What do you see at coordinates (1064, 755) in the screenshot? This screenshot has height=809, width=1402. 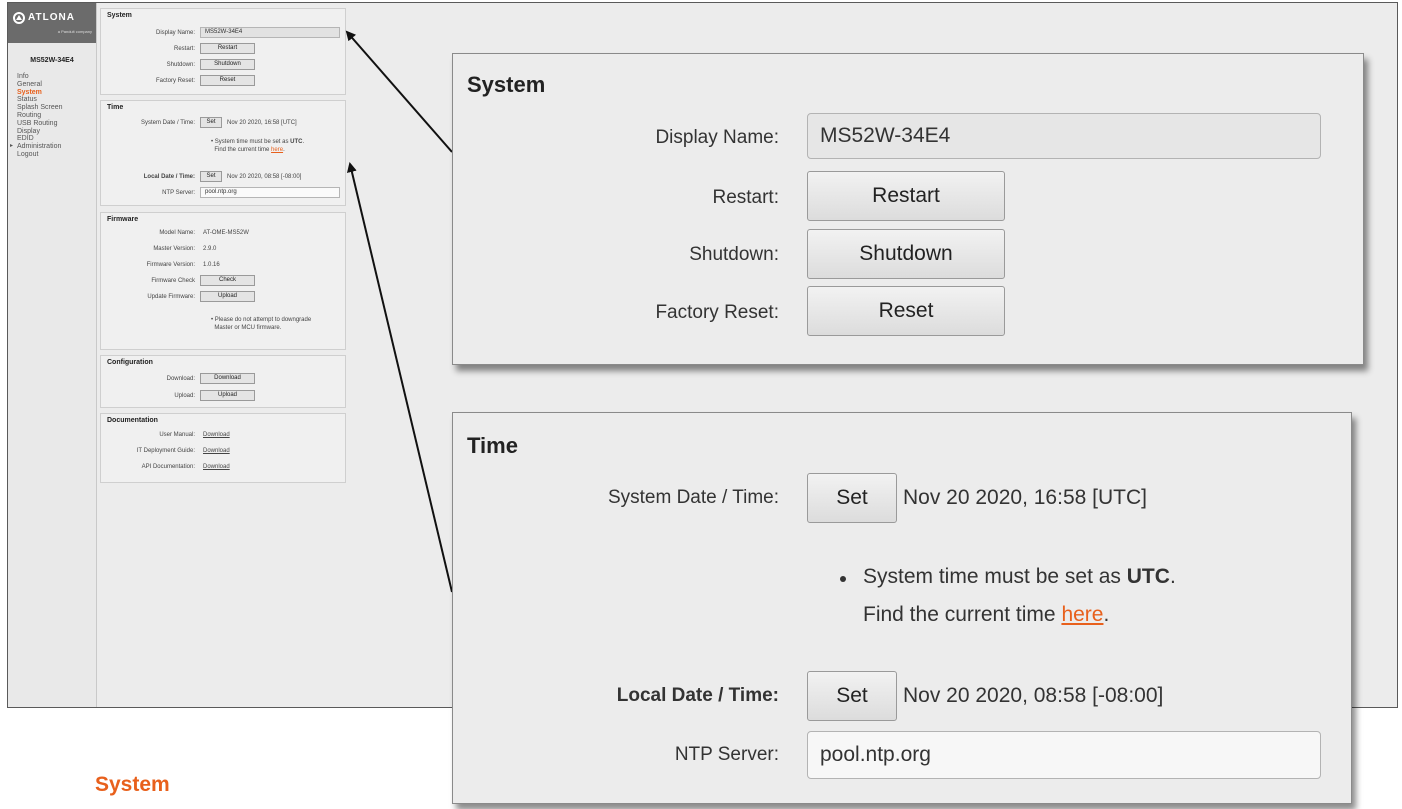 I see `zoom-ntp-input: pool.ntp.org` at bounding box center [1064, 755].